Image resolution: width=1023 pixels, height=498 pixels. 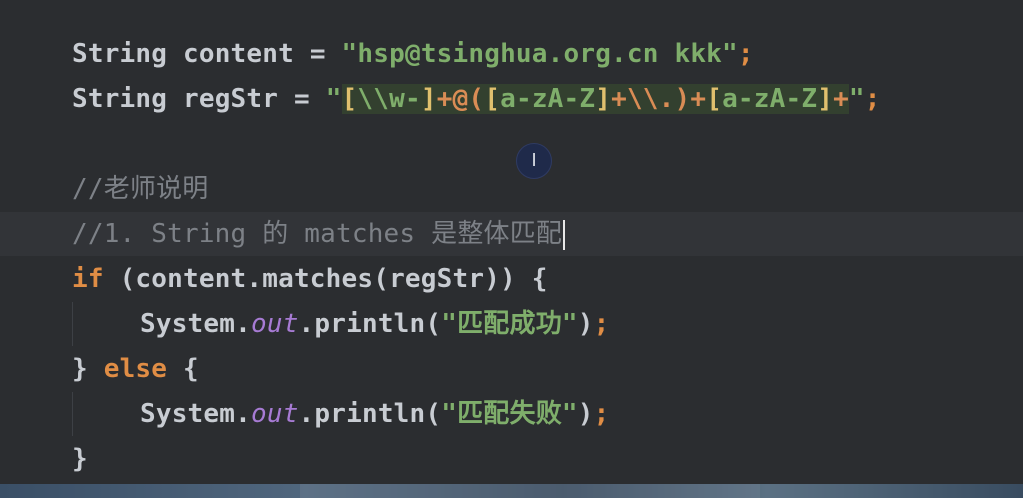 I want to click on regex-operator: +@(, so click(x=460, y=99).